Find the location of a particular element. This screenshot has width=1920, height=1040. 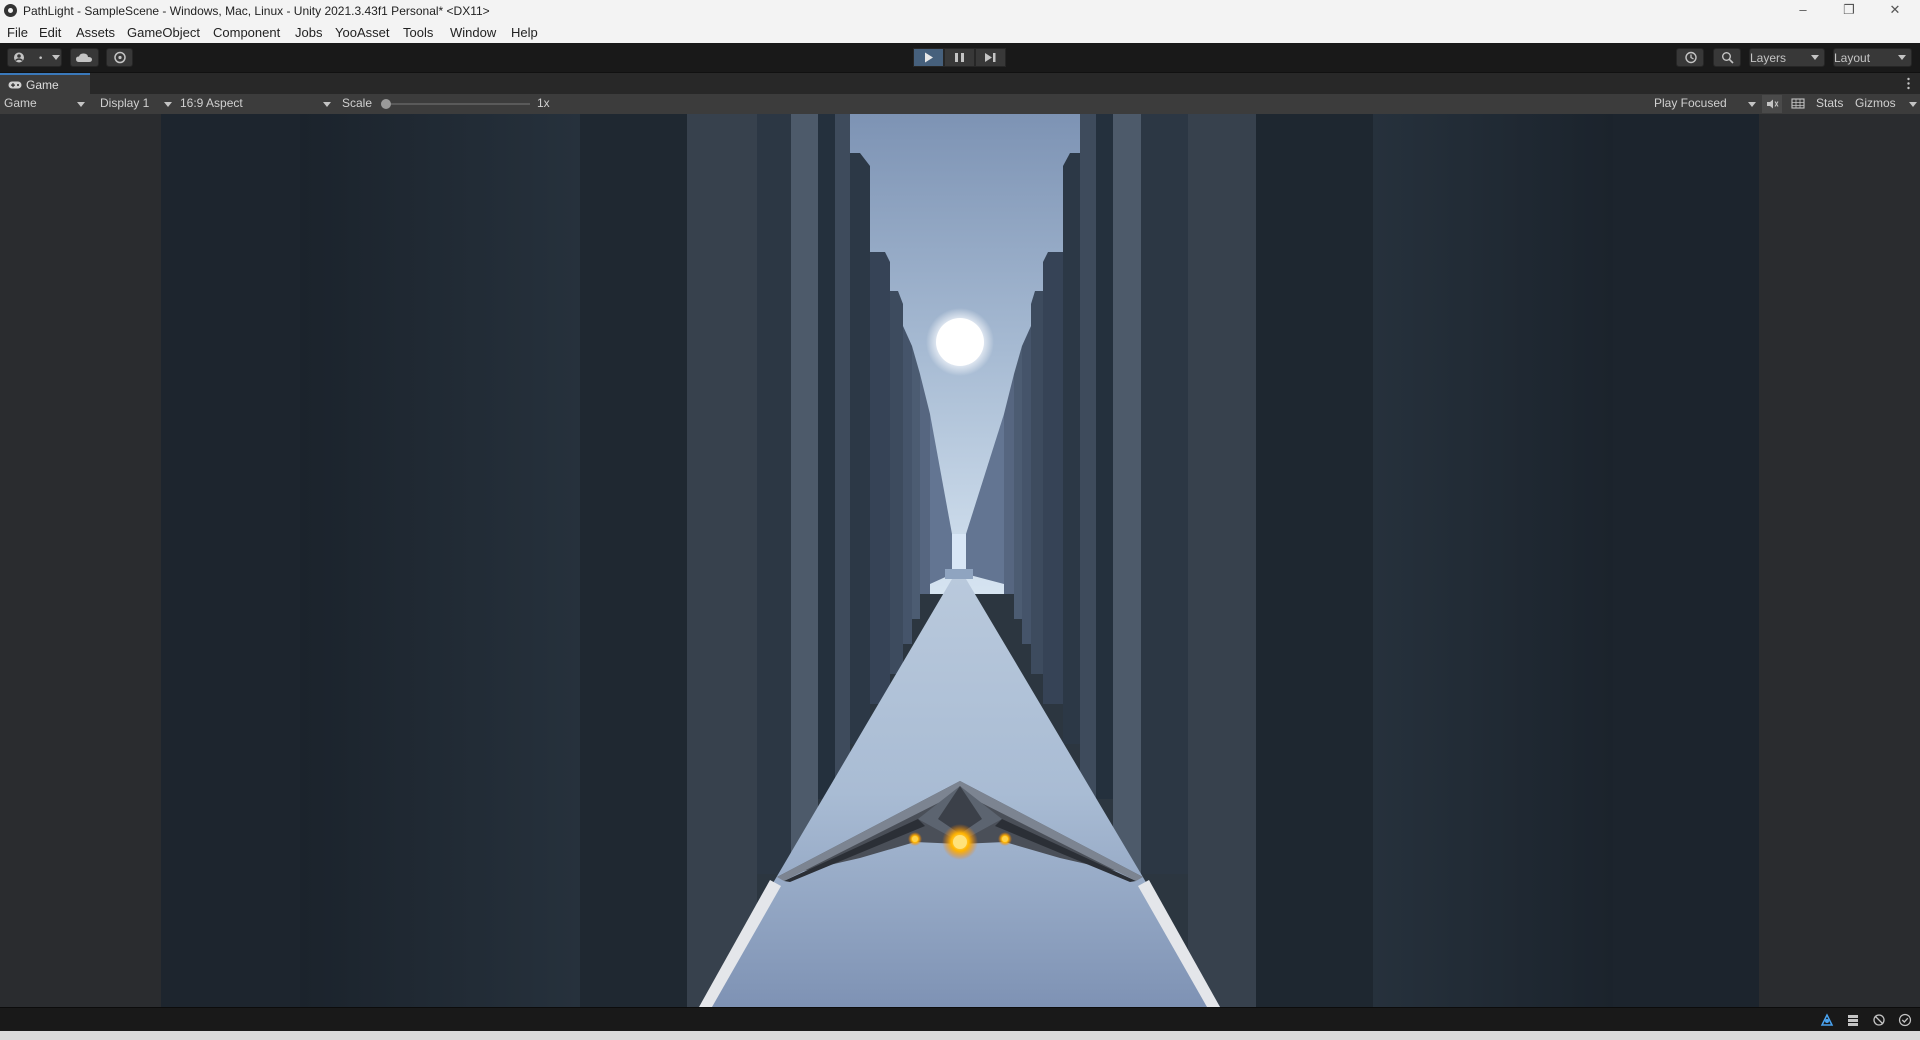

menu-file: File is located at coordinates (17, 32).